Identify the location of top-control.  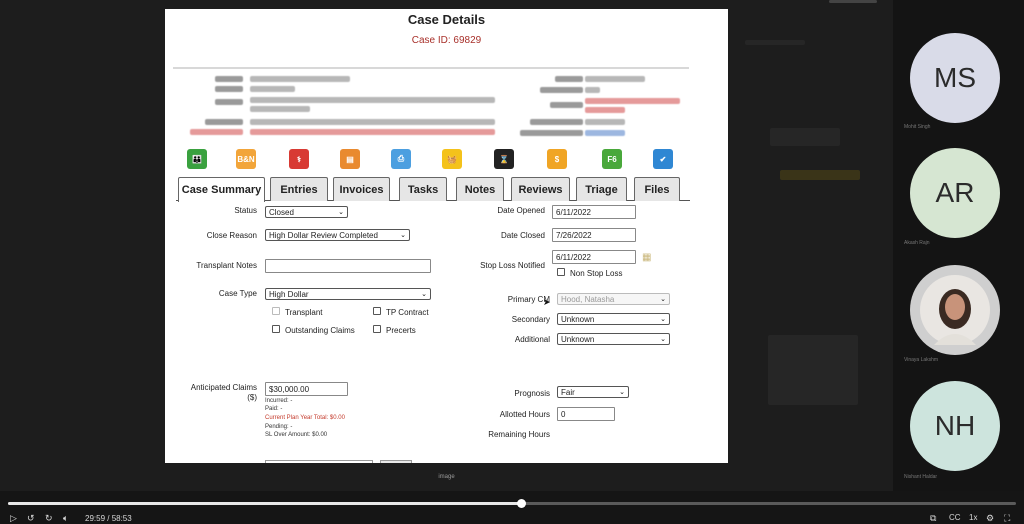
(853, 1).